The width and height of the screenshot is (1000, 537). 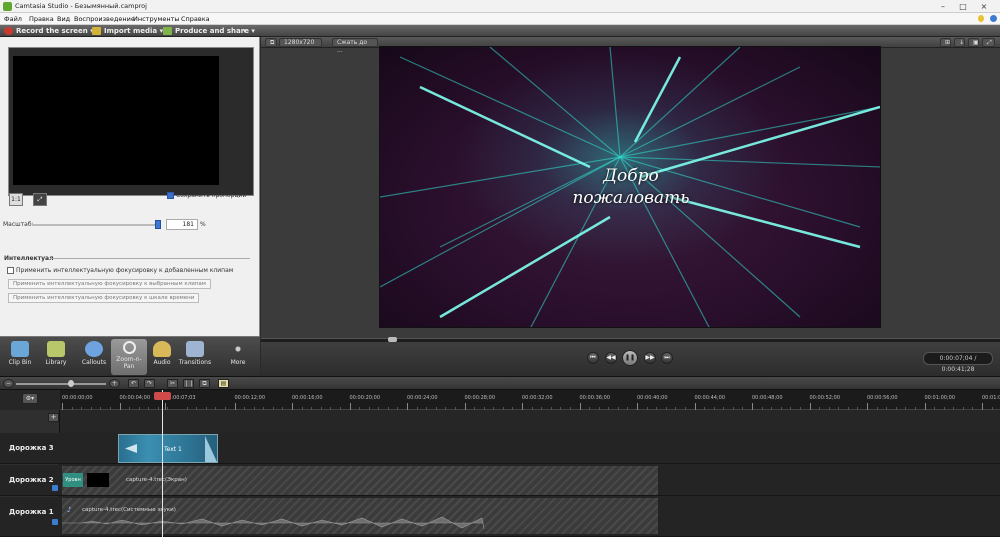 What do you see at coordinates (945, 42) in the screenshot?
I see `view-mode-icon: ⊞` at bounding box center [945, 42].